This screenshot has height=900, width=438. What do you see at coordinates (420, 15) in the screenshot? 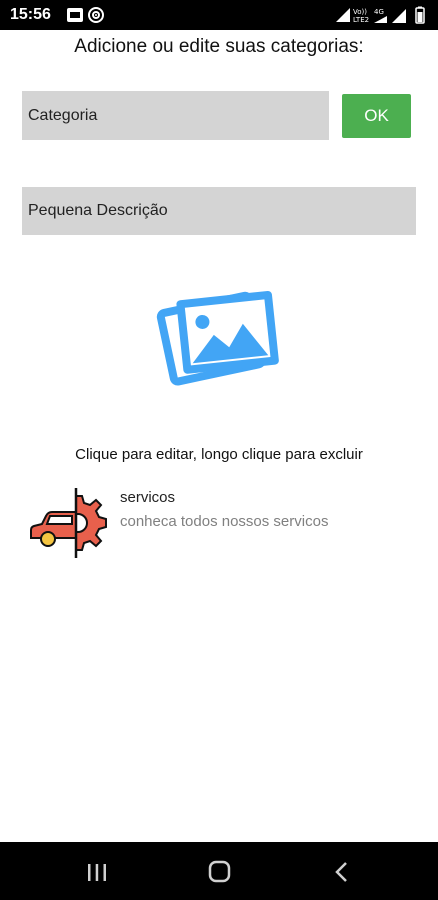
I see `battery-icon` at bounding box center [420, 15].